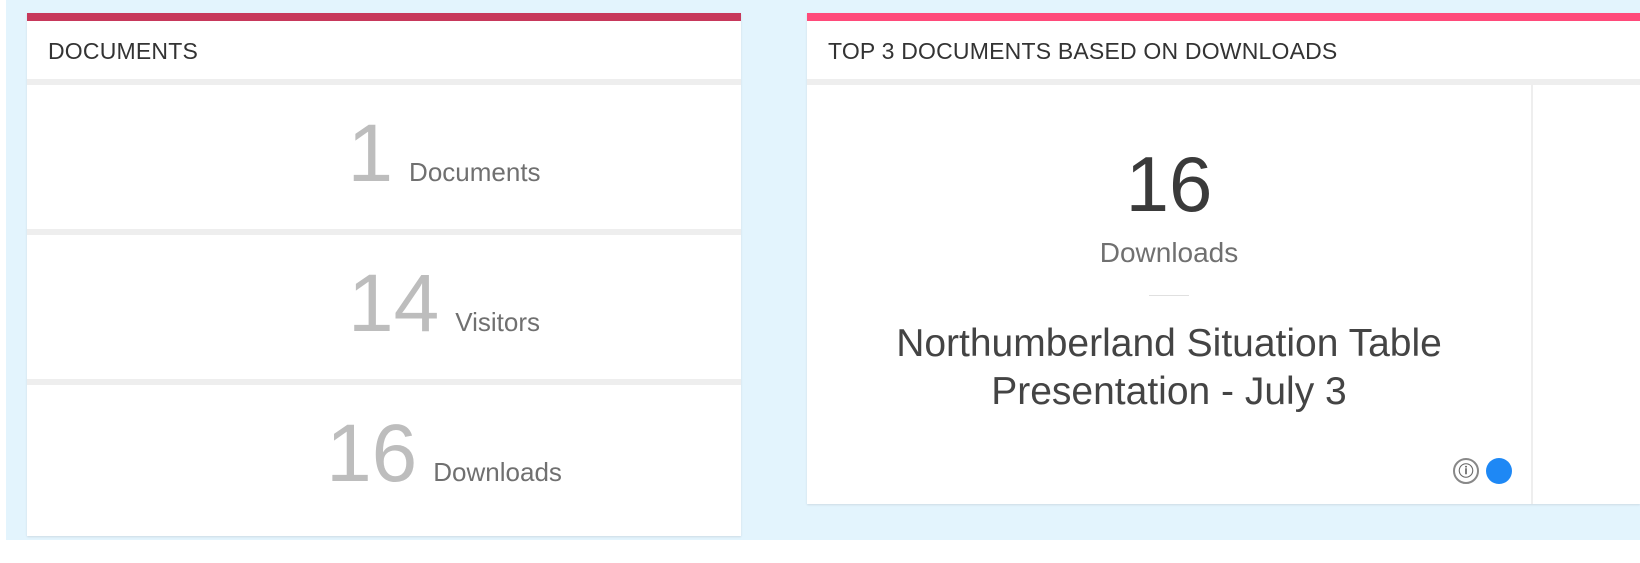 This screenshot has height=563, width=1640. What do you see at coordinates (1532, 294) in the screenshot?
I see `card-separator` at bounding box center [1532, 294].